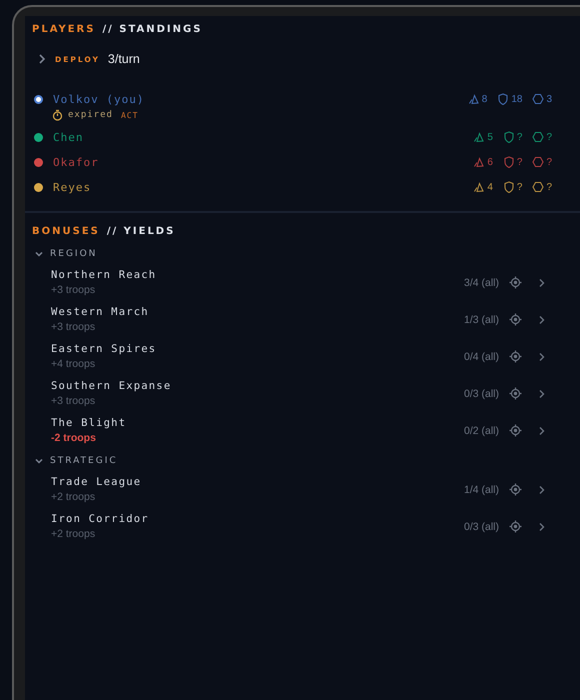  Describe the element at coordinates (88, 423) in the screenshot. I see `bonus-name: The Blight` at that location.